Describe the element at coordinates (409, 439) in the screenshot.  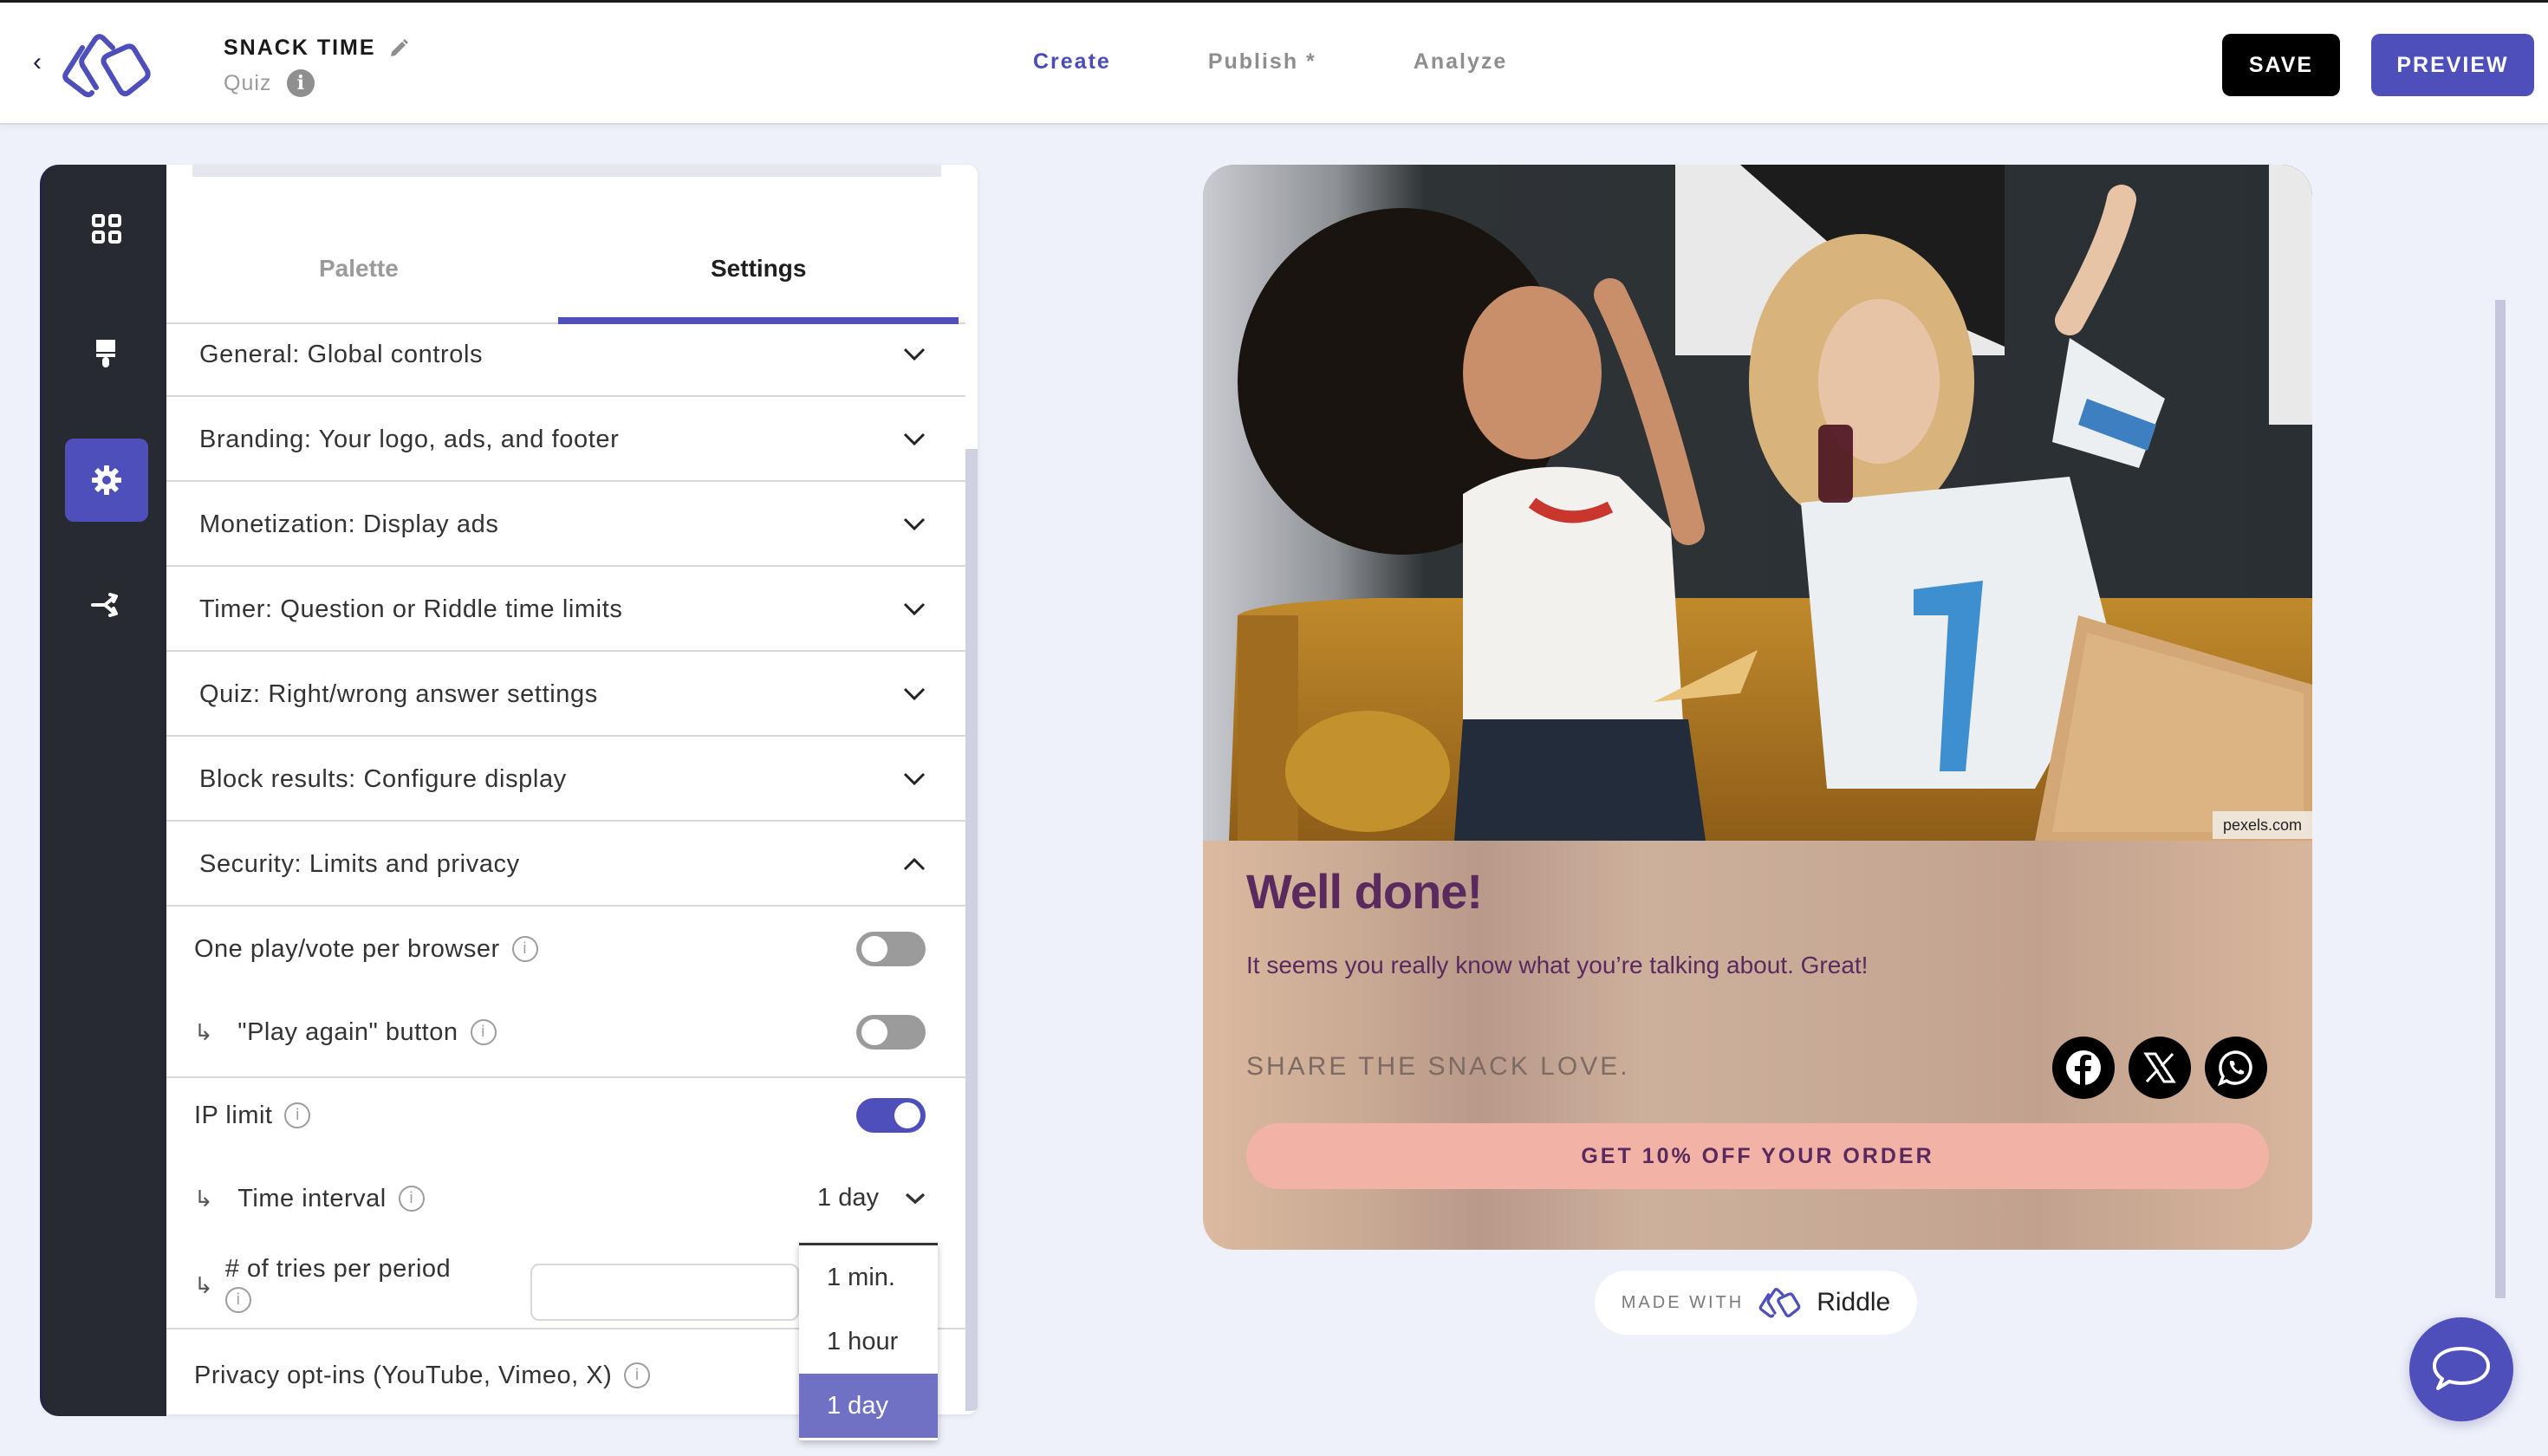
I see `section-label: Branding: Your logo, ads, and footer` at that location.